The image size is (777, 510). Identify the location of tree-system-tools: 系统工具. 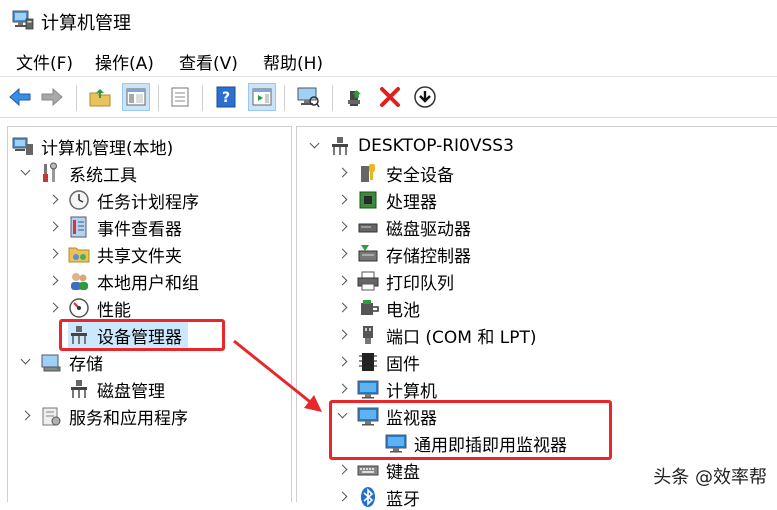
(78, 173).